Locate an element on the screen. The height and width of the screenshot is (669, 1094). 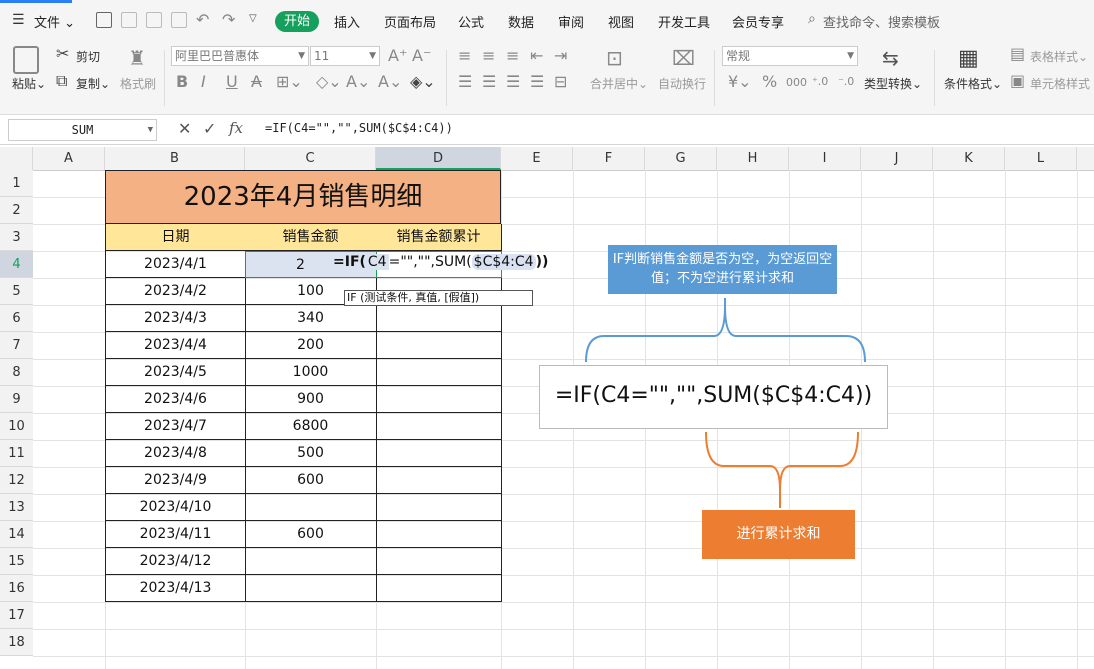
cell-date: 2023/4/12 is located at coordinates (175, 561).